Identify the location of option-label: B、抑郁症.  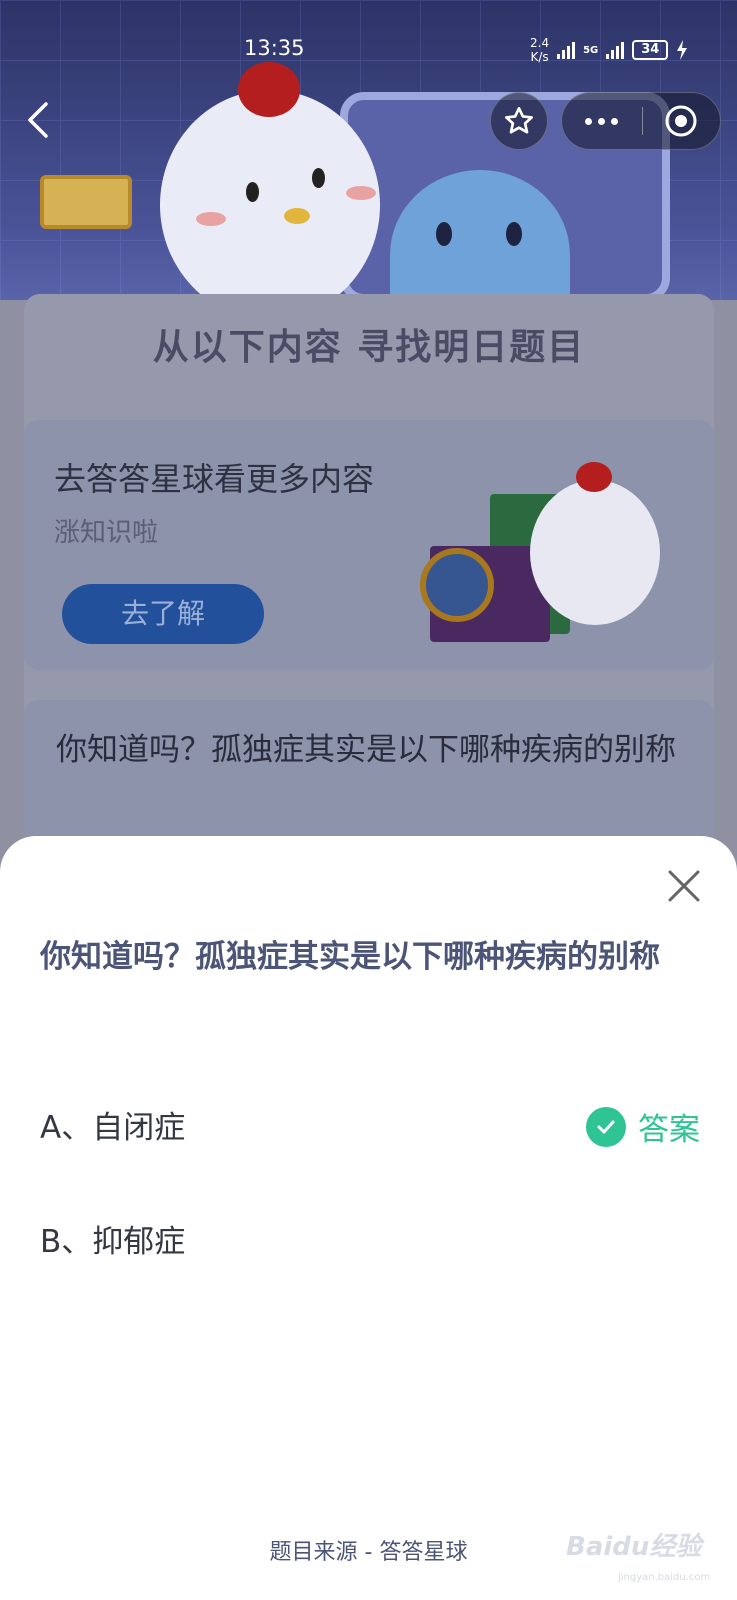
(113, 1241).